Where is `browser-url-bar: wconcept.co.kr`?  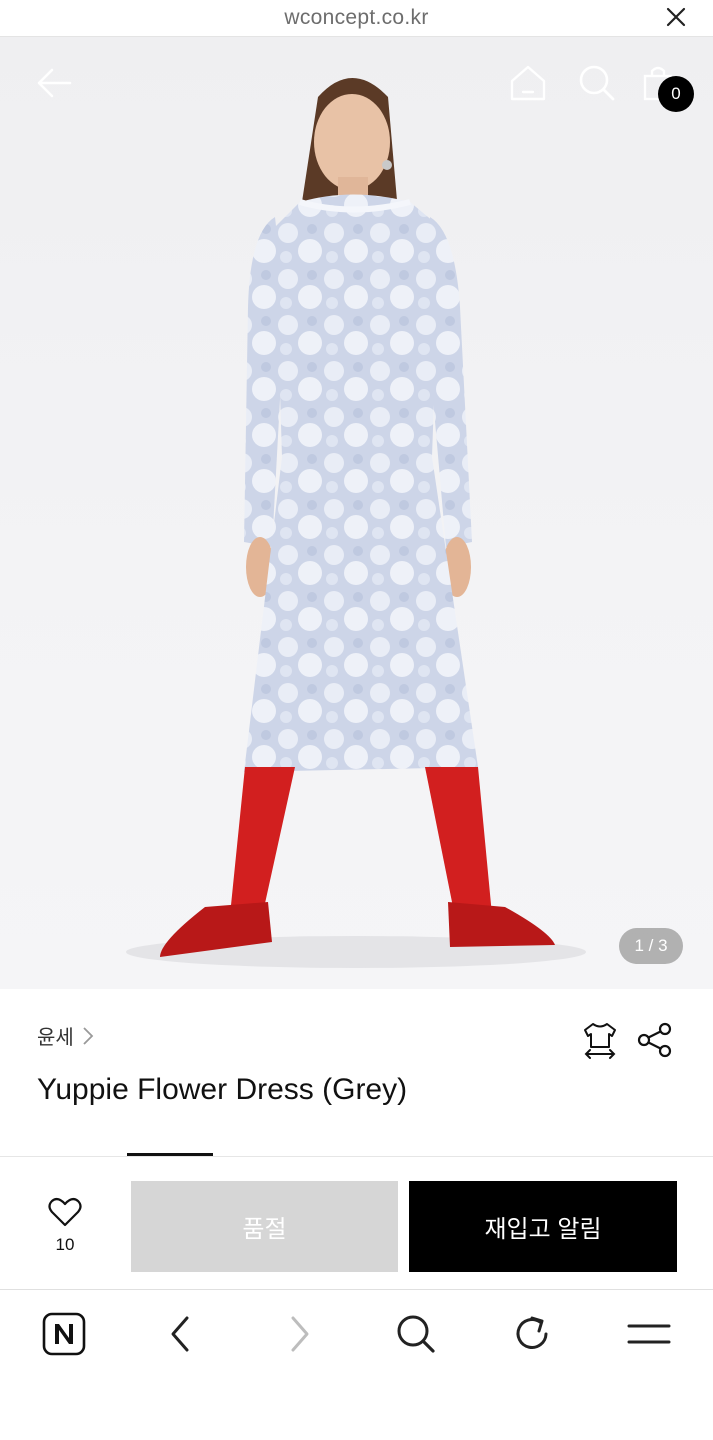 browser-url-bar: wconcept.co.kr is located at coordinates (356, 18).